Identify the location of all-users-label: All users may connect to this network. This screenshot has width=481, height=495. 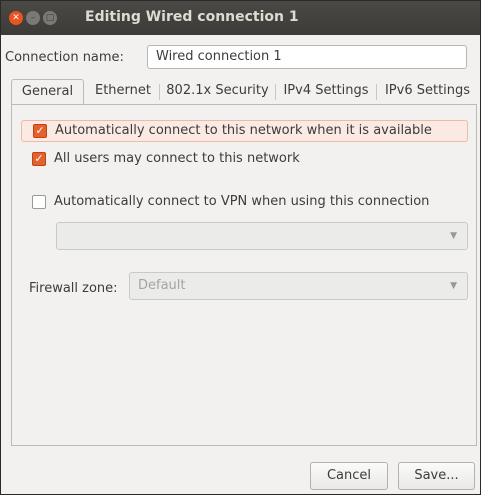
(177, 158).